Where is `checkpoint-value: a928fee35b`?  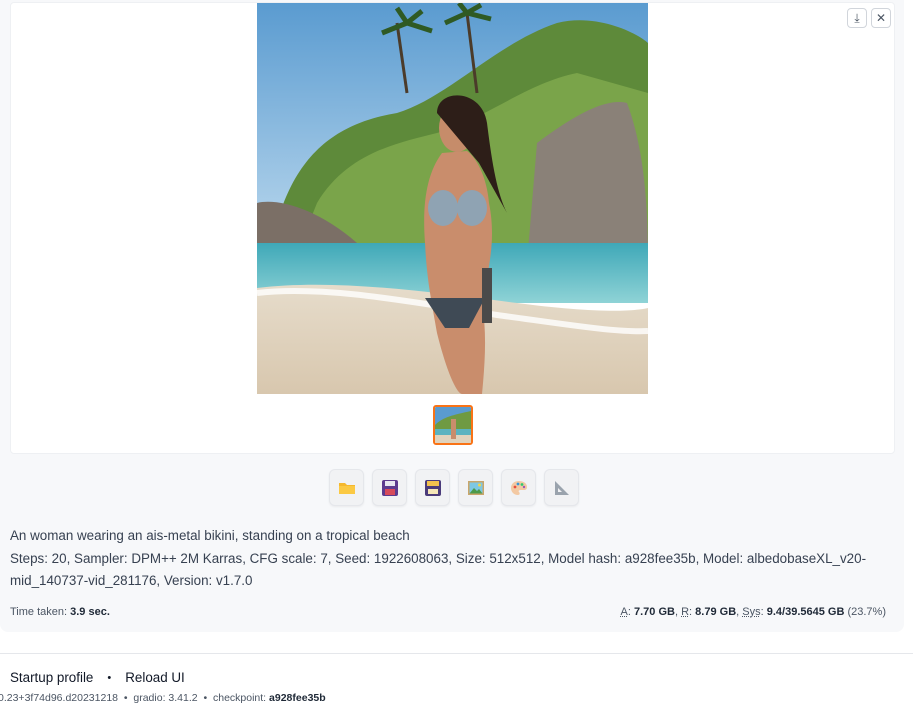 checkpoint-value: a928fee35b is located at coordinates (297, 698).